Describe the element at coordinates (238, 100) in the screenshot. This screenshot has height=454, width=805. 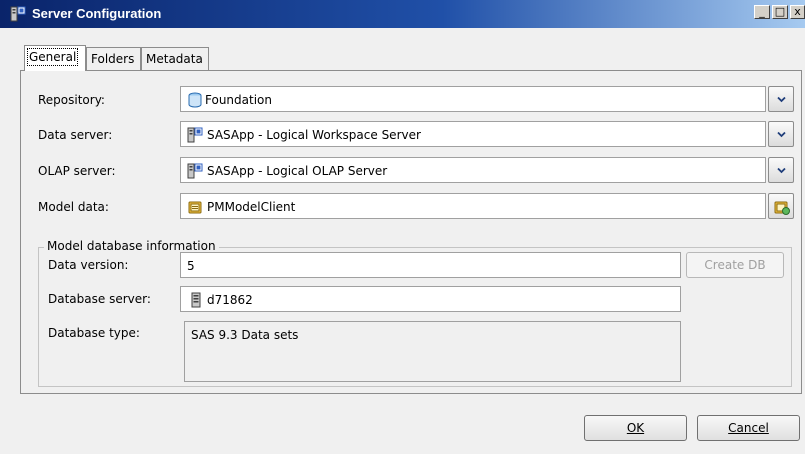
I see `repository-value: Foundation` at that location.